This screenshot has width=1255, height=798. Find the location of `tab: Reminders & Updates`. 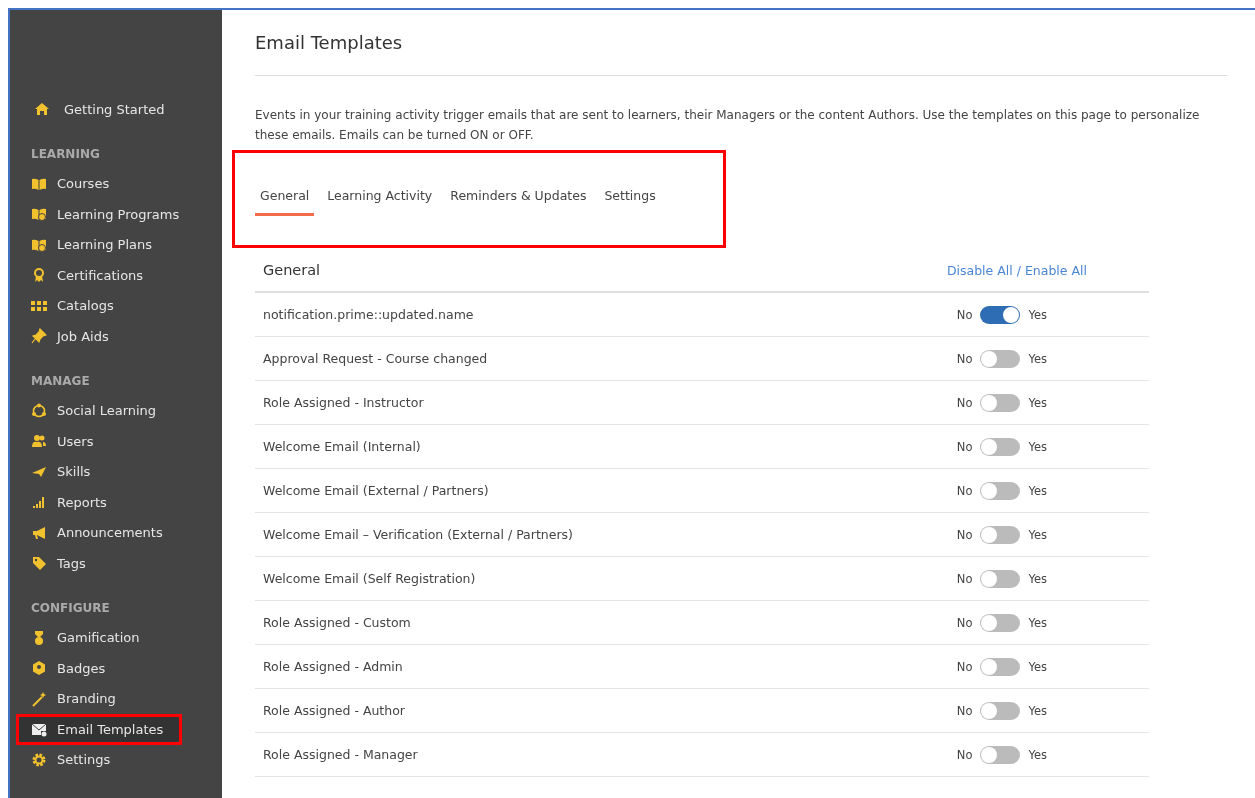

tab: Reminders & Updates is located at coordinates (518, 199).